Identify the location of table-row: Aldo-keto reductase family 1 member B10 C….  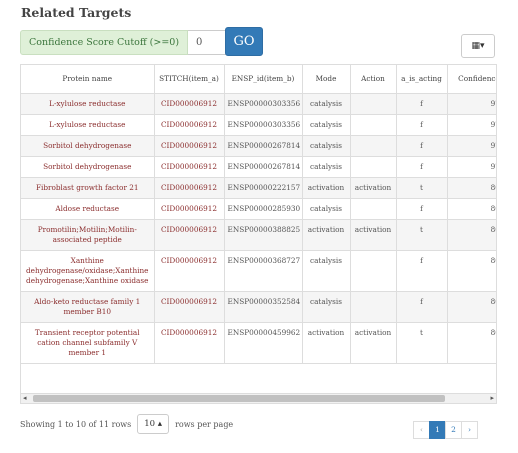
(258, 307).